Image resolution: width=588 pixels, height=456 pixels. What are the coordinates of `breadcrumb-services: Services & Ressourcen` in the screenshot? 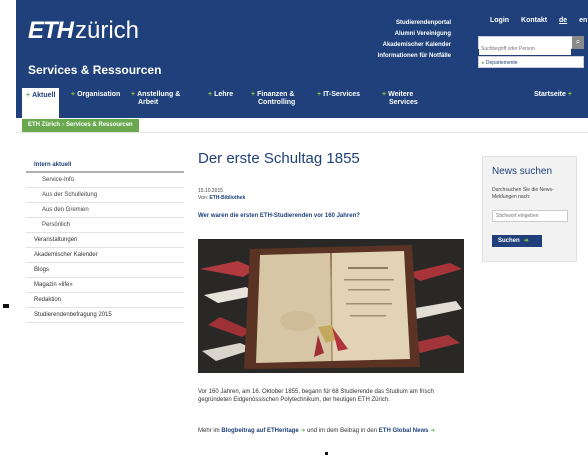 It's located at (99, 125).